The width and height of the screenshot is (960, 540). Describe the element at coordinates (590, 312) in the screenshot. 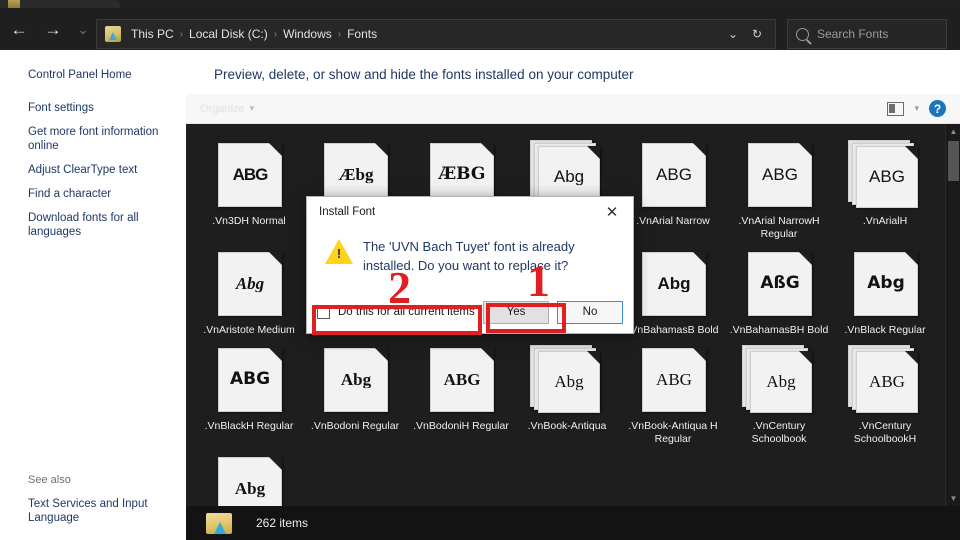

I see `no-button: No` at that location.